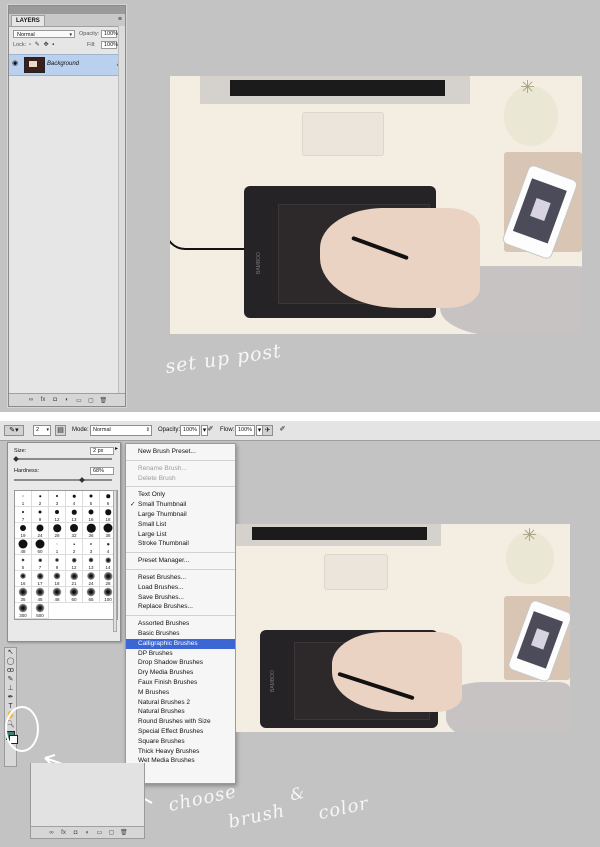 Image resolution: width=600 pixels, height=847 pixels. I want to click on hardness-field: 68%, so click(102, 471).